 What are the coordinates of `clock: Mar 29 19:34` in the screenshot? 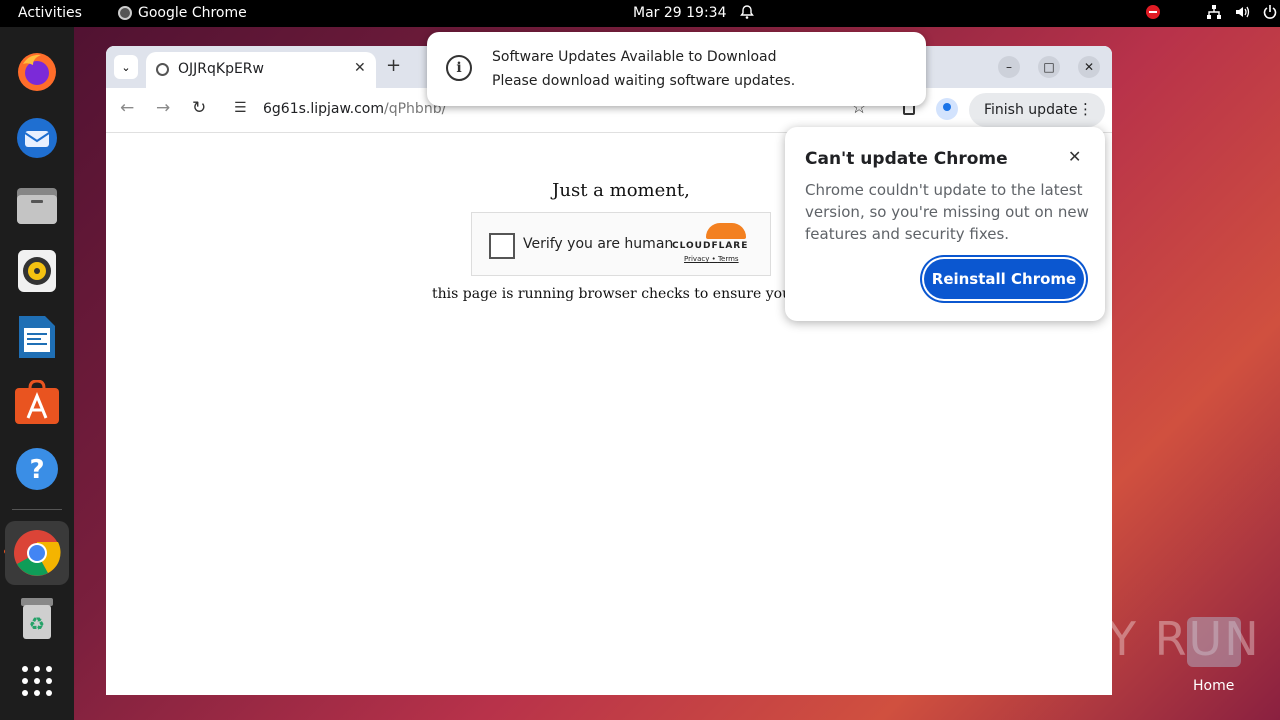 It's located at (679, 13).